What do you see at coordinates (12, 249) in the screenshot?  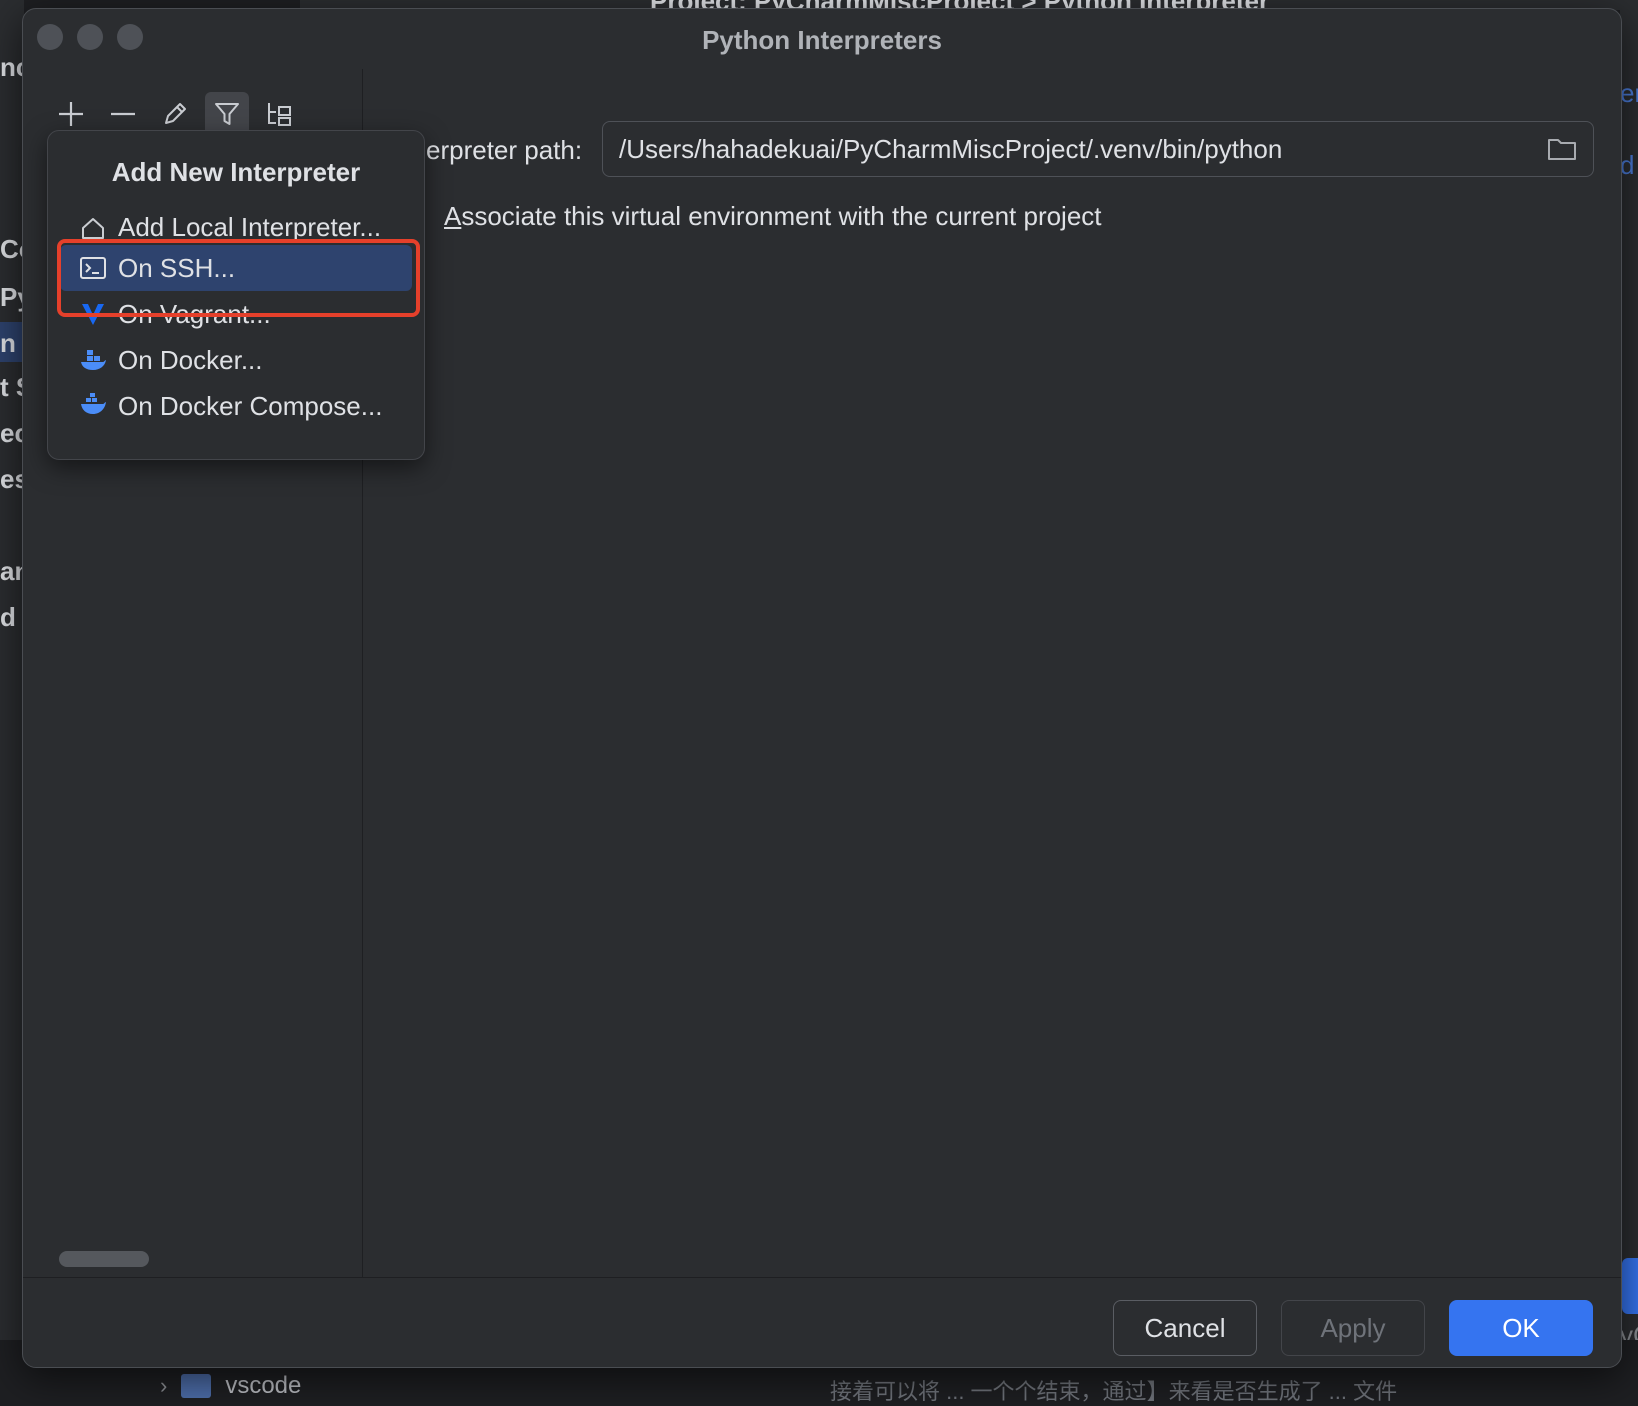 I see `sidebar-fragment: Co` at bounding box center [12, 249].